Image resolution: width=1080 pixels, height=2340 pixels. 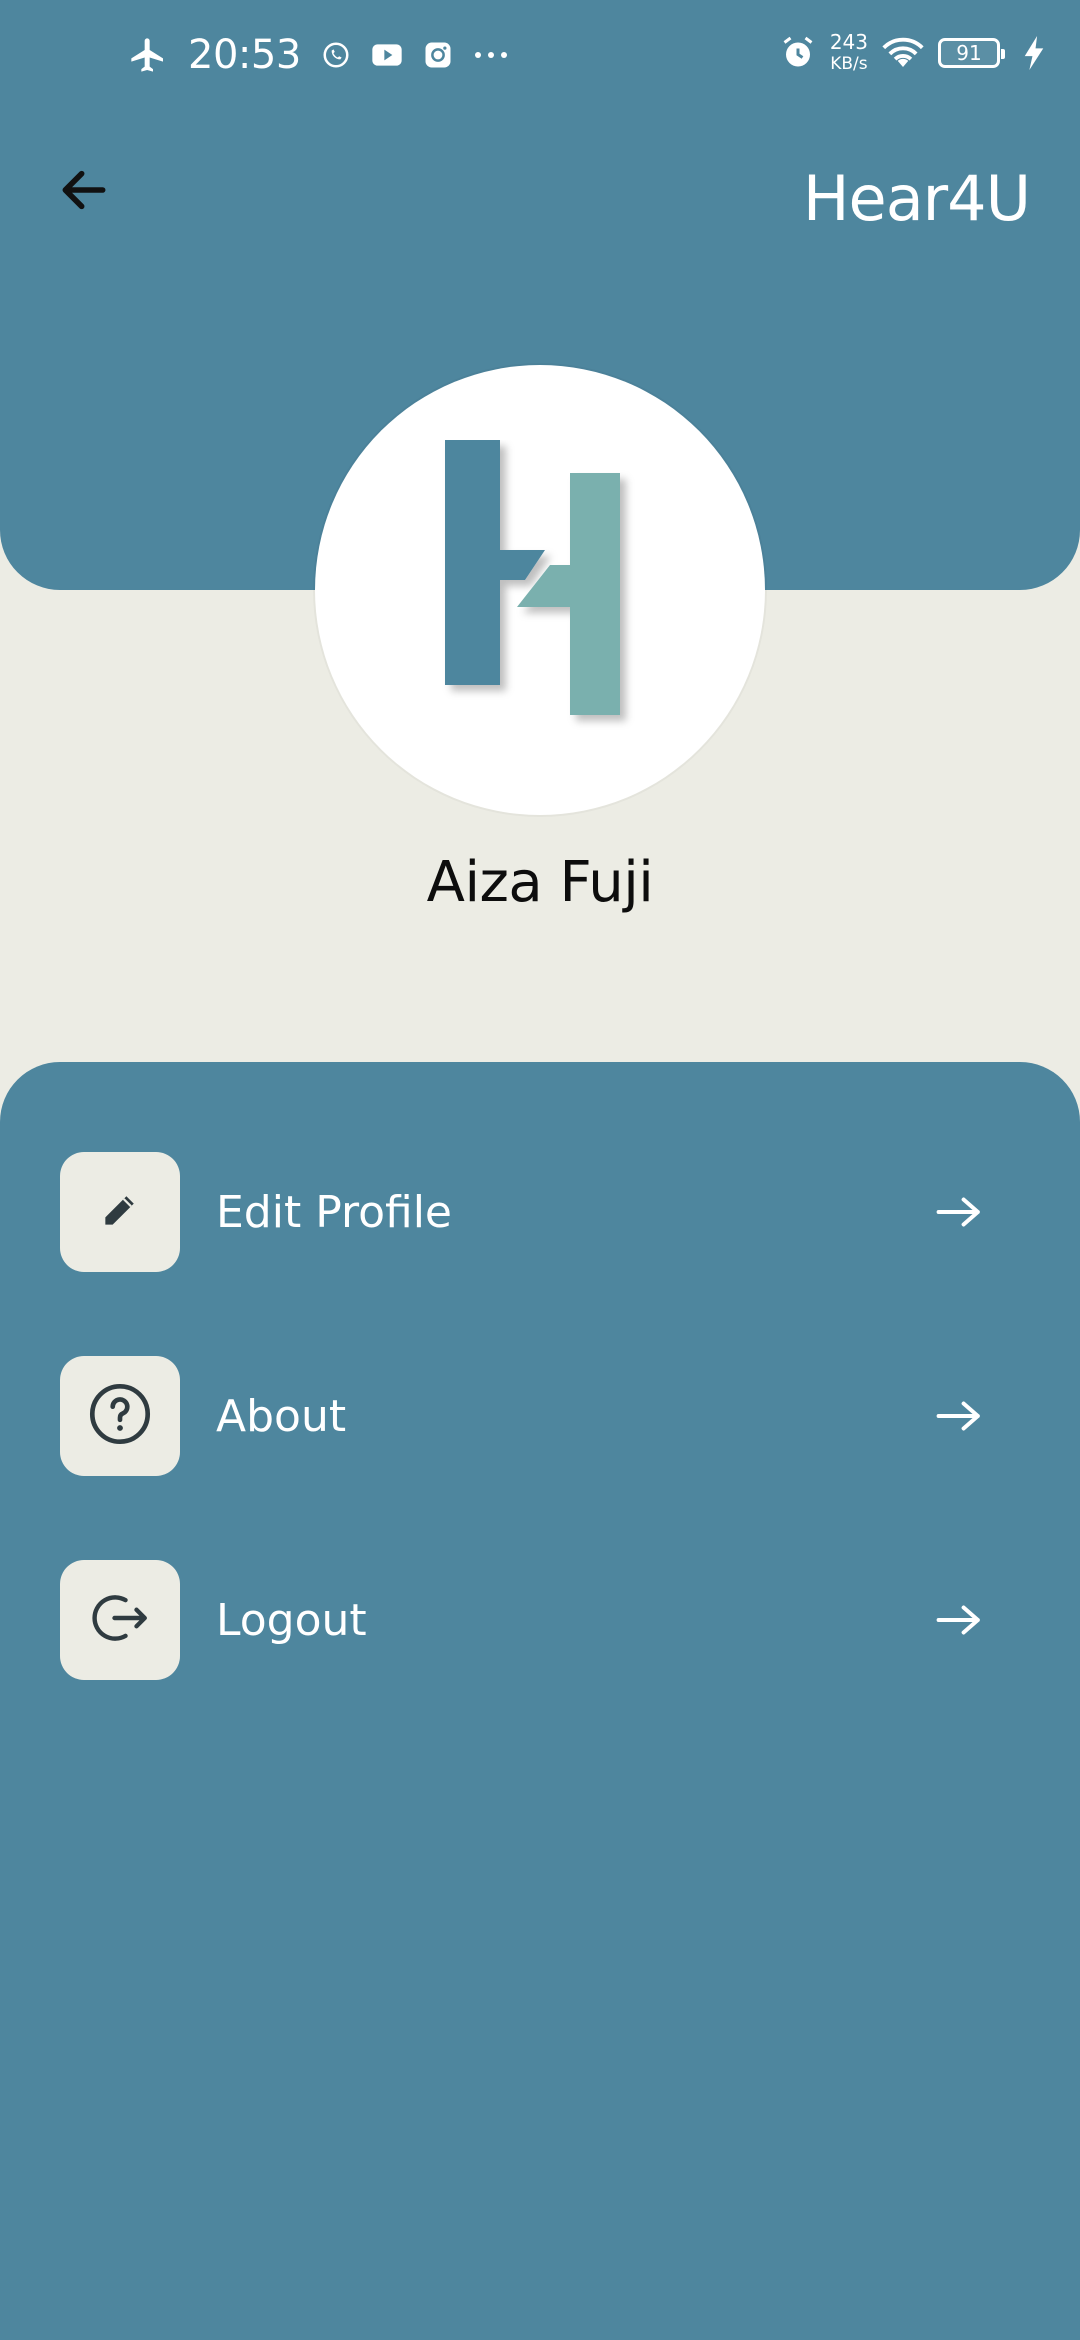 I want to click on more-dots-icon, so click(x=491, y=55).